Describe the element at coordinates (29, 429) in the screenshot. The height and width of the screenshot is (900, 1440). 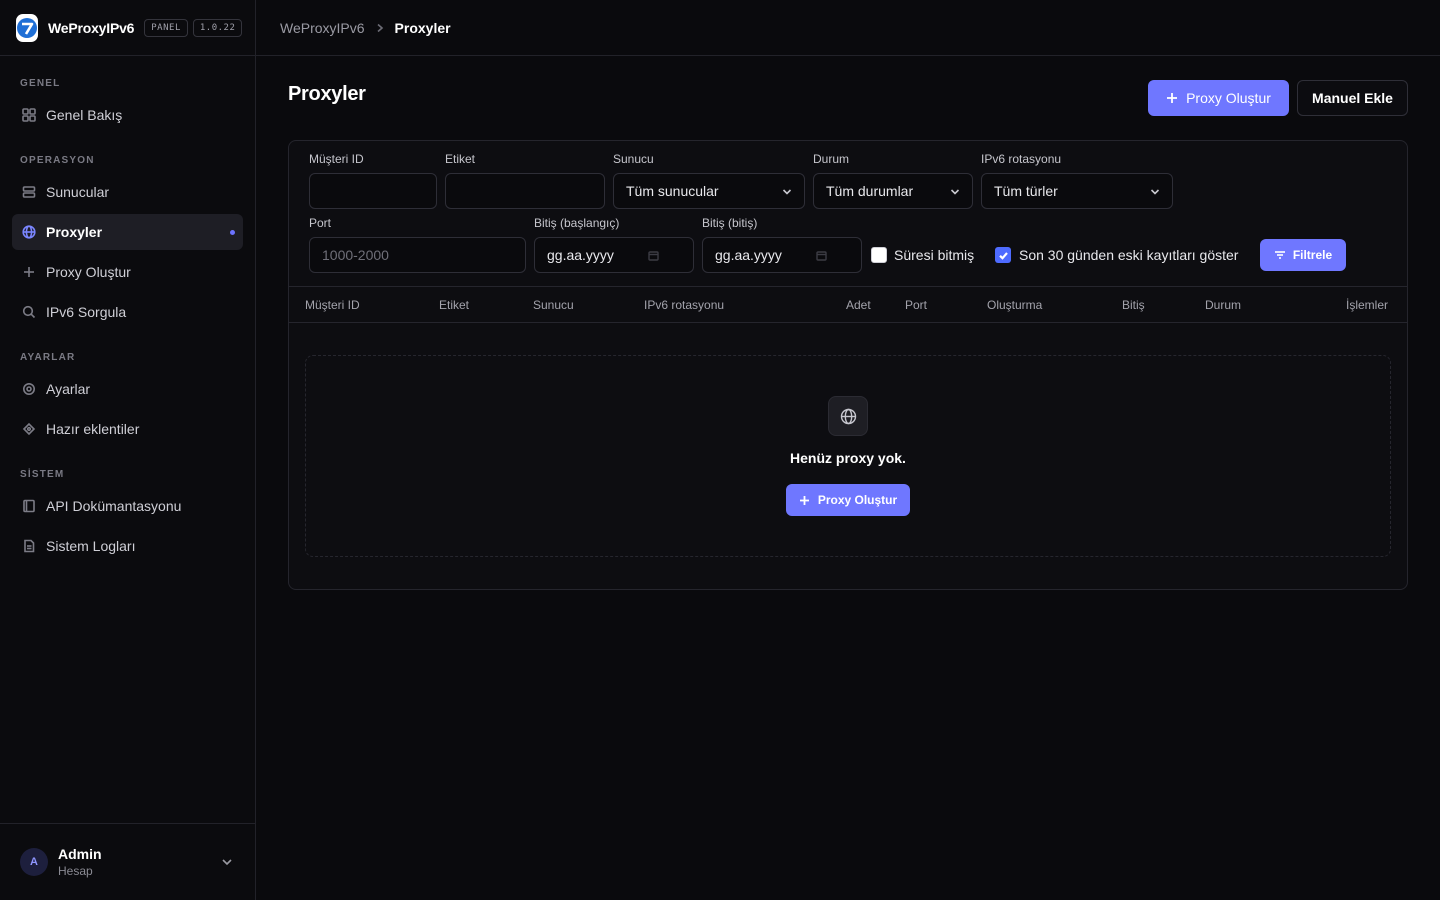
I see `puzzle-icon` at that location.